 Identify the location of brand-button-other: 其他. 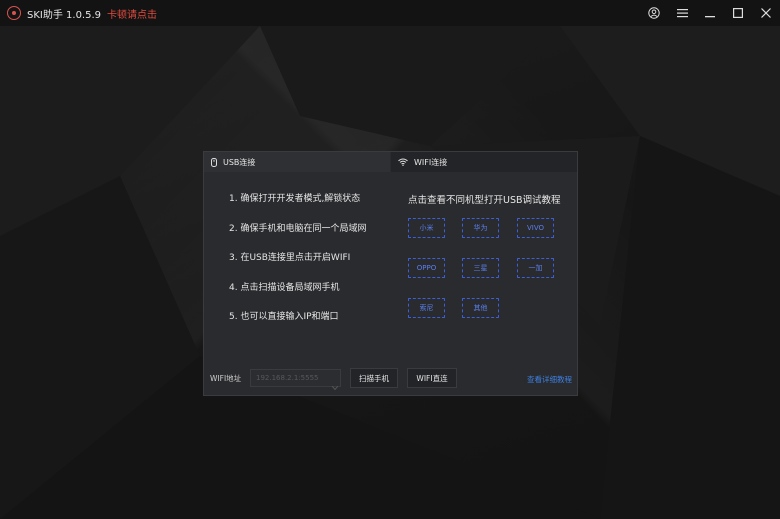
(480, 308).